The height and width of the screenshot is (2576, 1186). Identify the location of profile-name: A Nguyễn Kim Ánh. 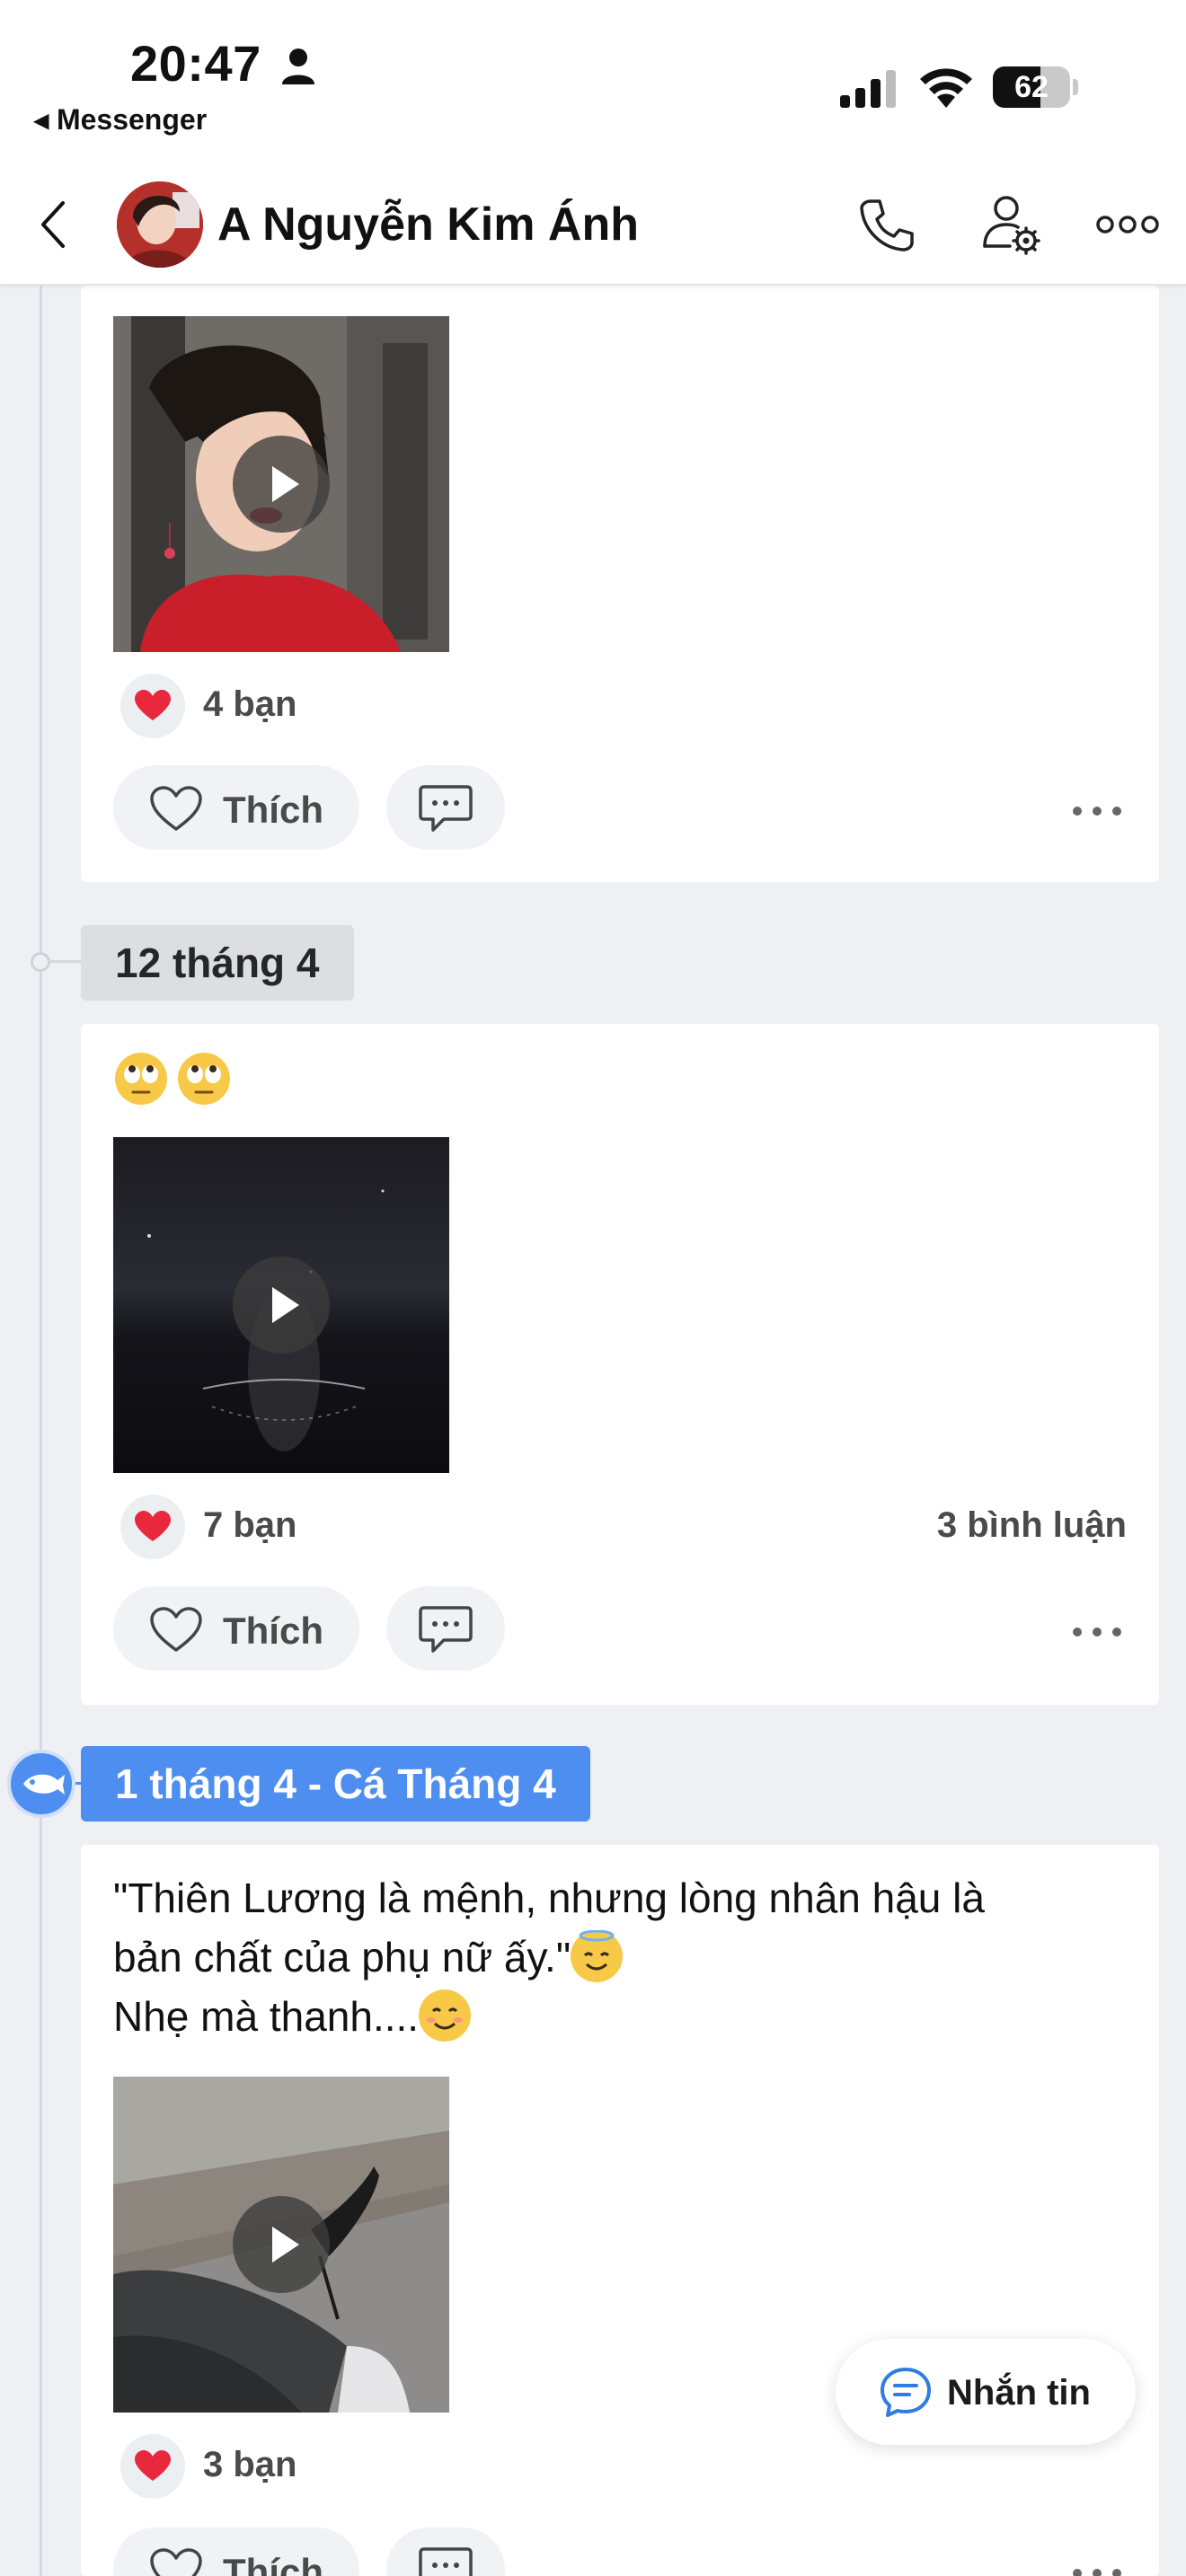
(428, 224).